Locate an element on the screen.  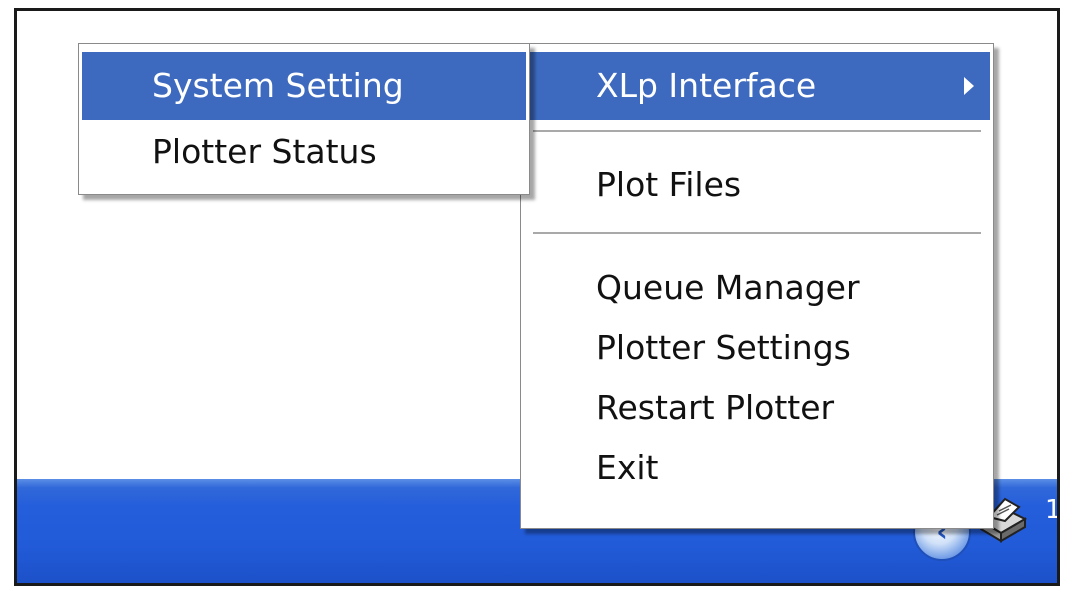
menu-item-queue-manager: Queue Manager is located at coordinates (757, 288).